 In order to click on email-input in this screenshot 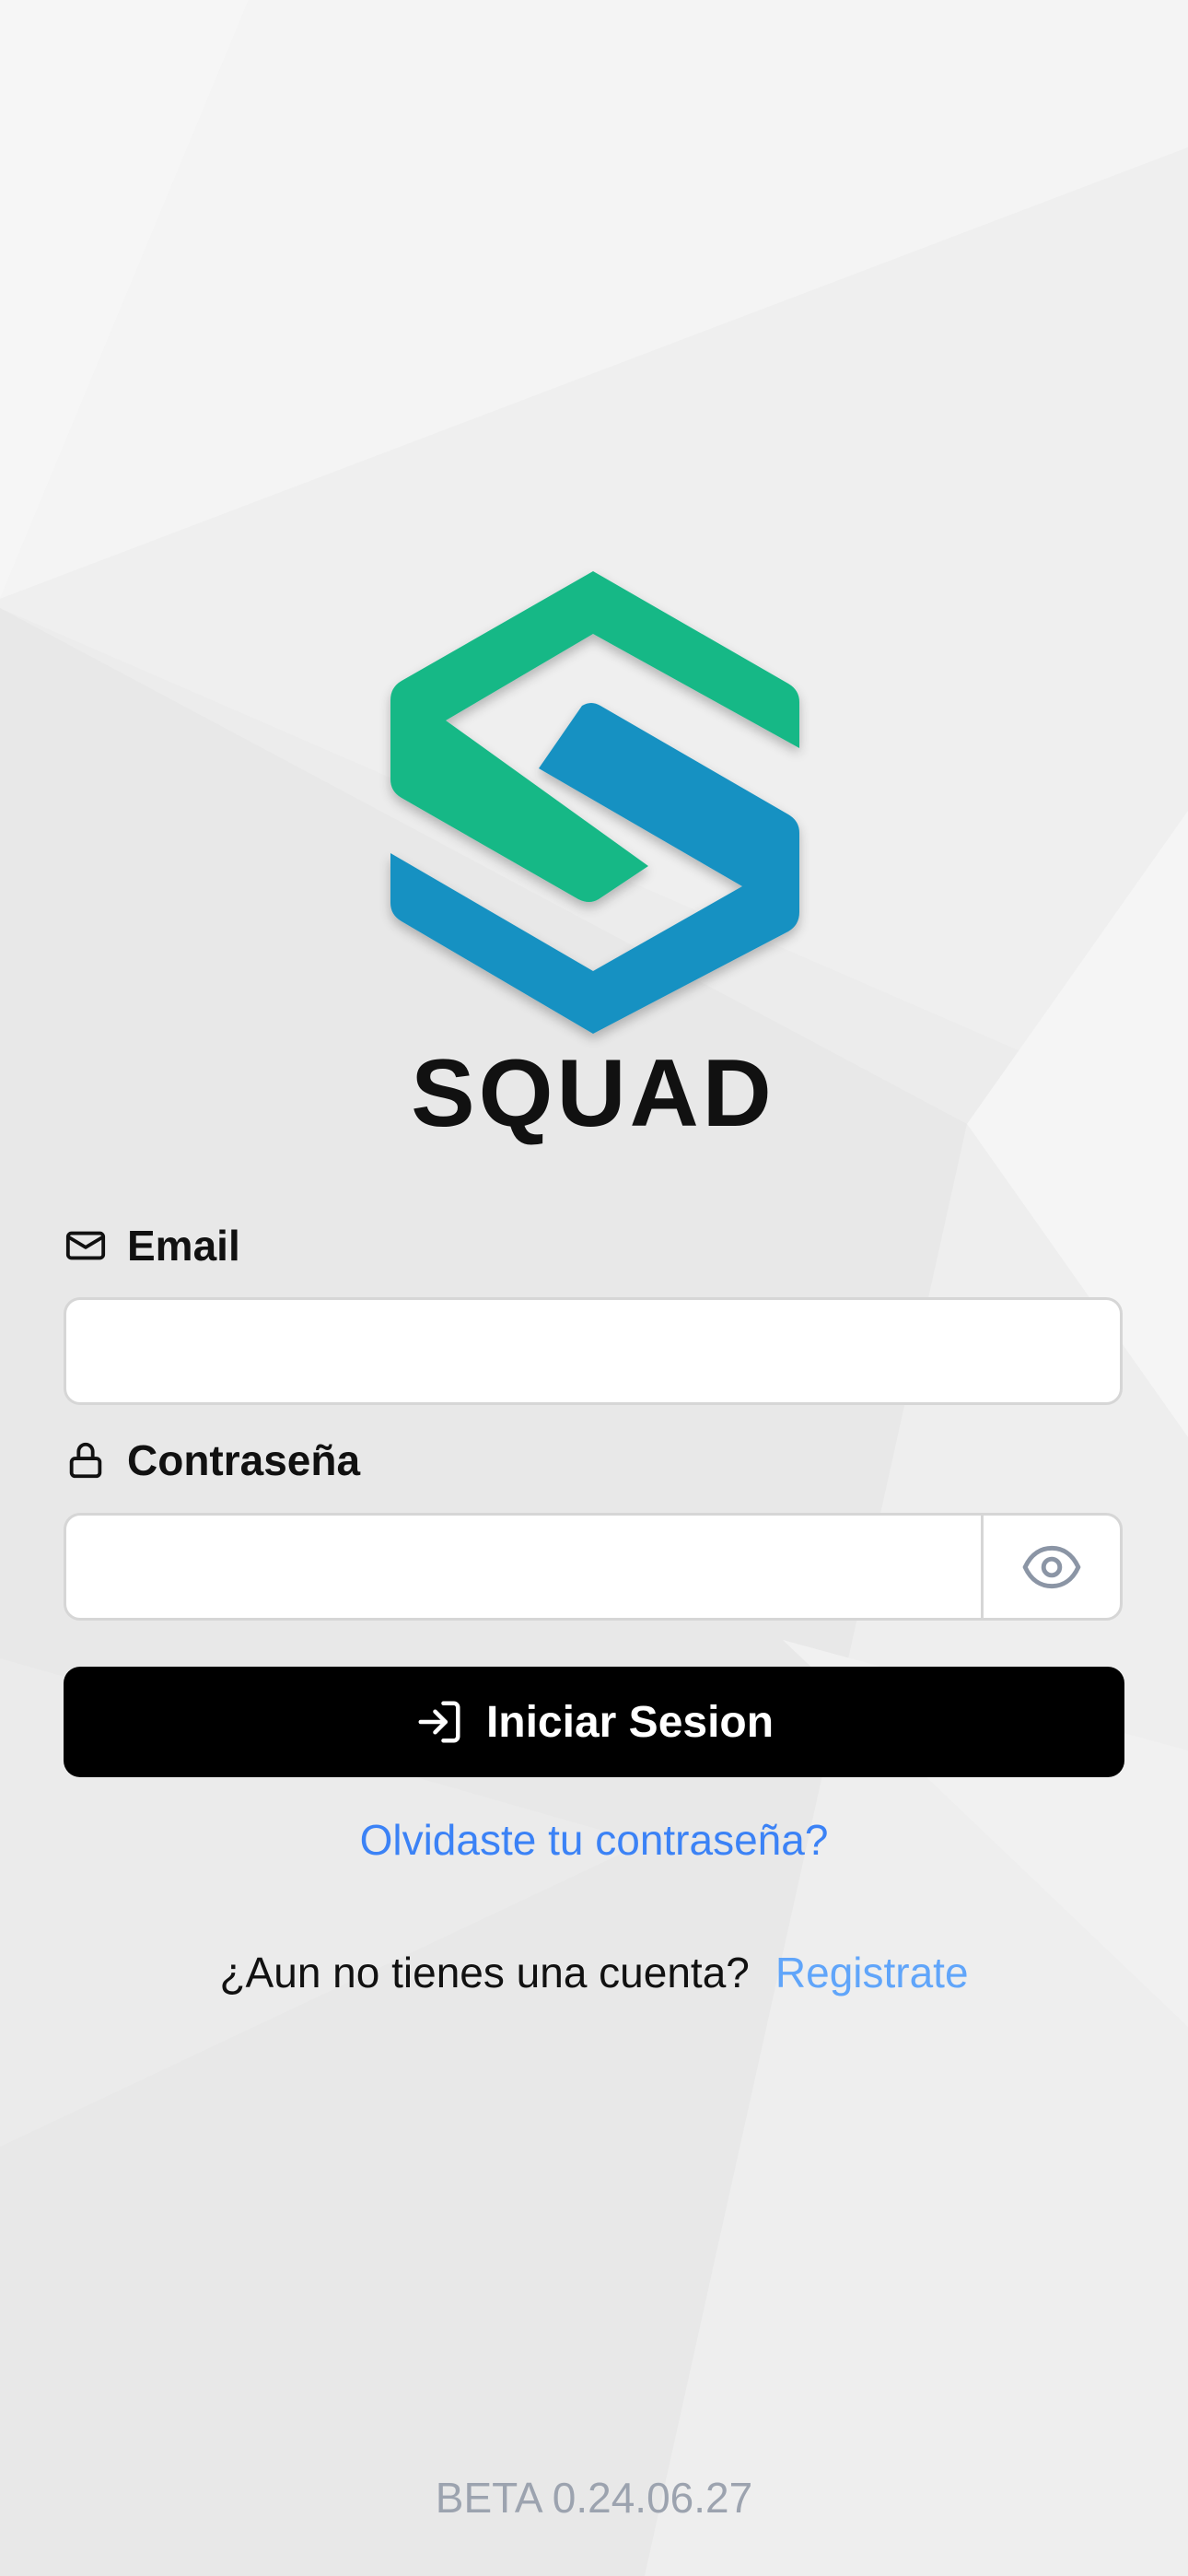, I will do `click(593, 1351)`.